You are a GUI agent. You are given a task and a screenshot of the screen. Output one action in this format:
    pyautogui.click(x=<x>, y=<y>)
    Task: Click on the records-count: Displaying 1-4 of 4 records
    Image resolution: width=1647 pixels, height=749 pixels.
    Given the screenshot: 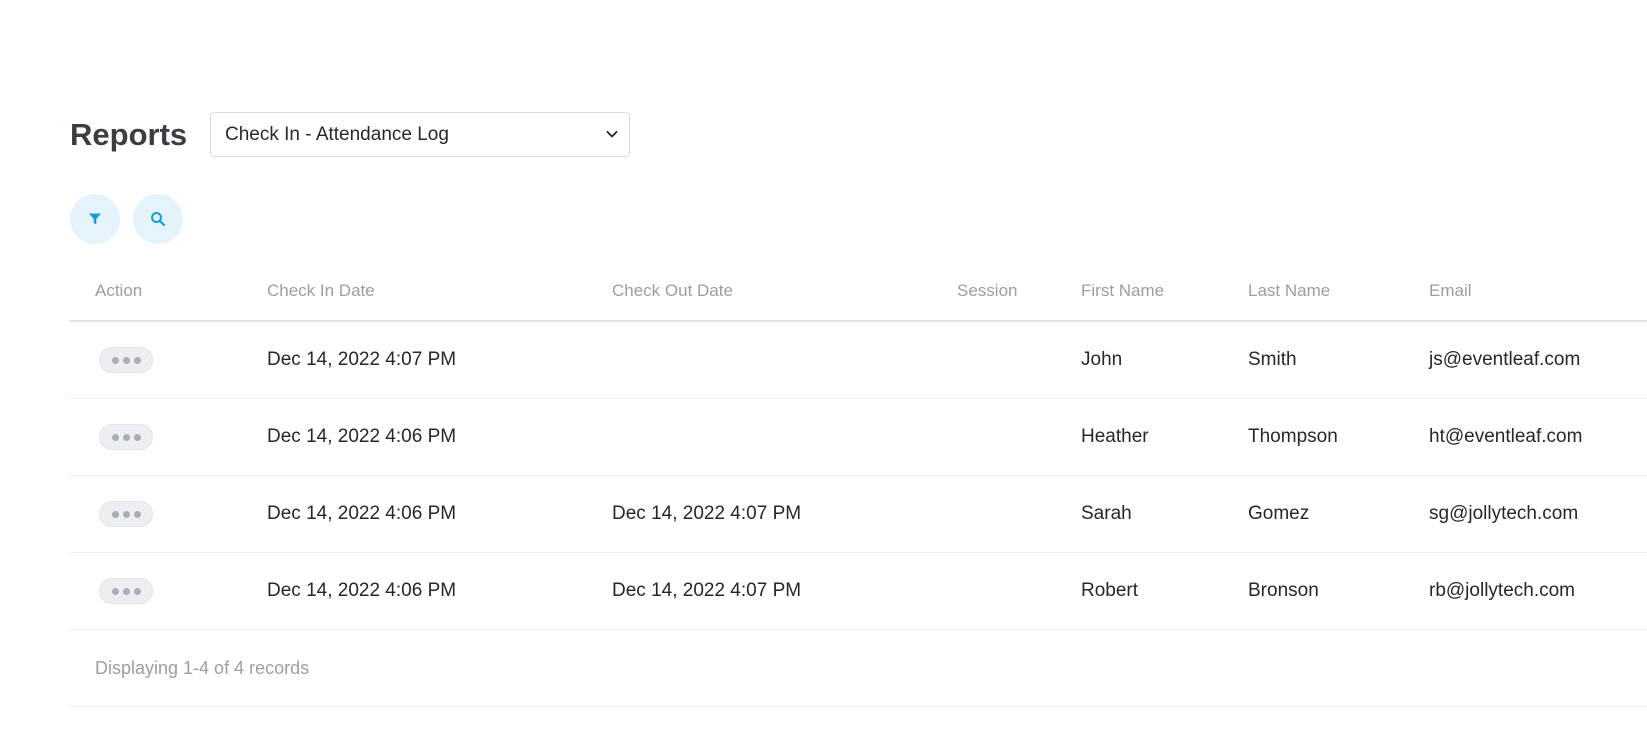 What is the action you would take?
    pyautogui.click(x=858, y=668)
    